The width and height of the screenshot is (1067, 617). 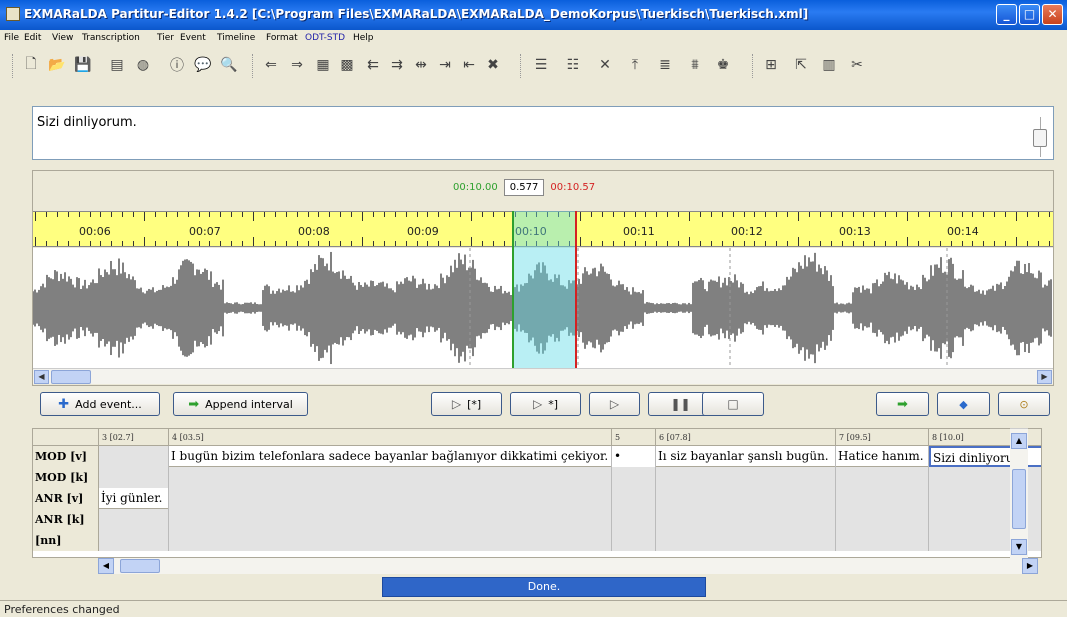 I want to click on event-text-display: Sizi dinliyorum., so click(x=543, y=133).